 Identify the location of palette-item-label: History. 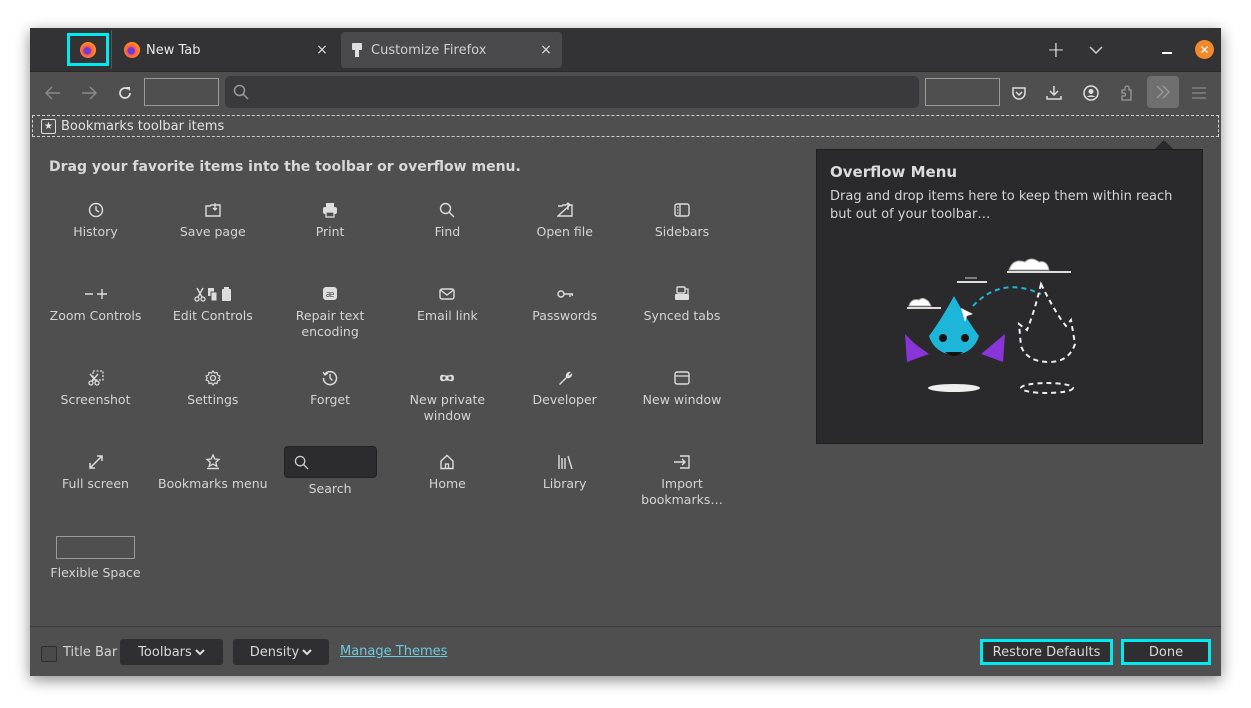
(95, 231).